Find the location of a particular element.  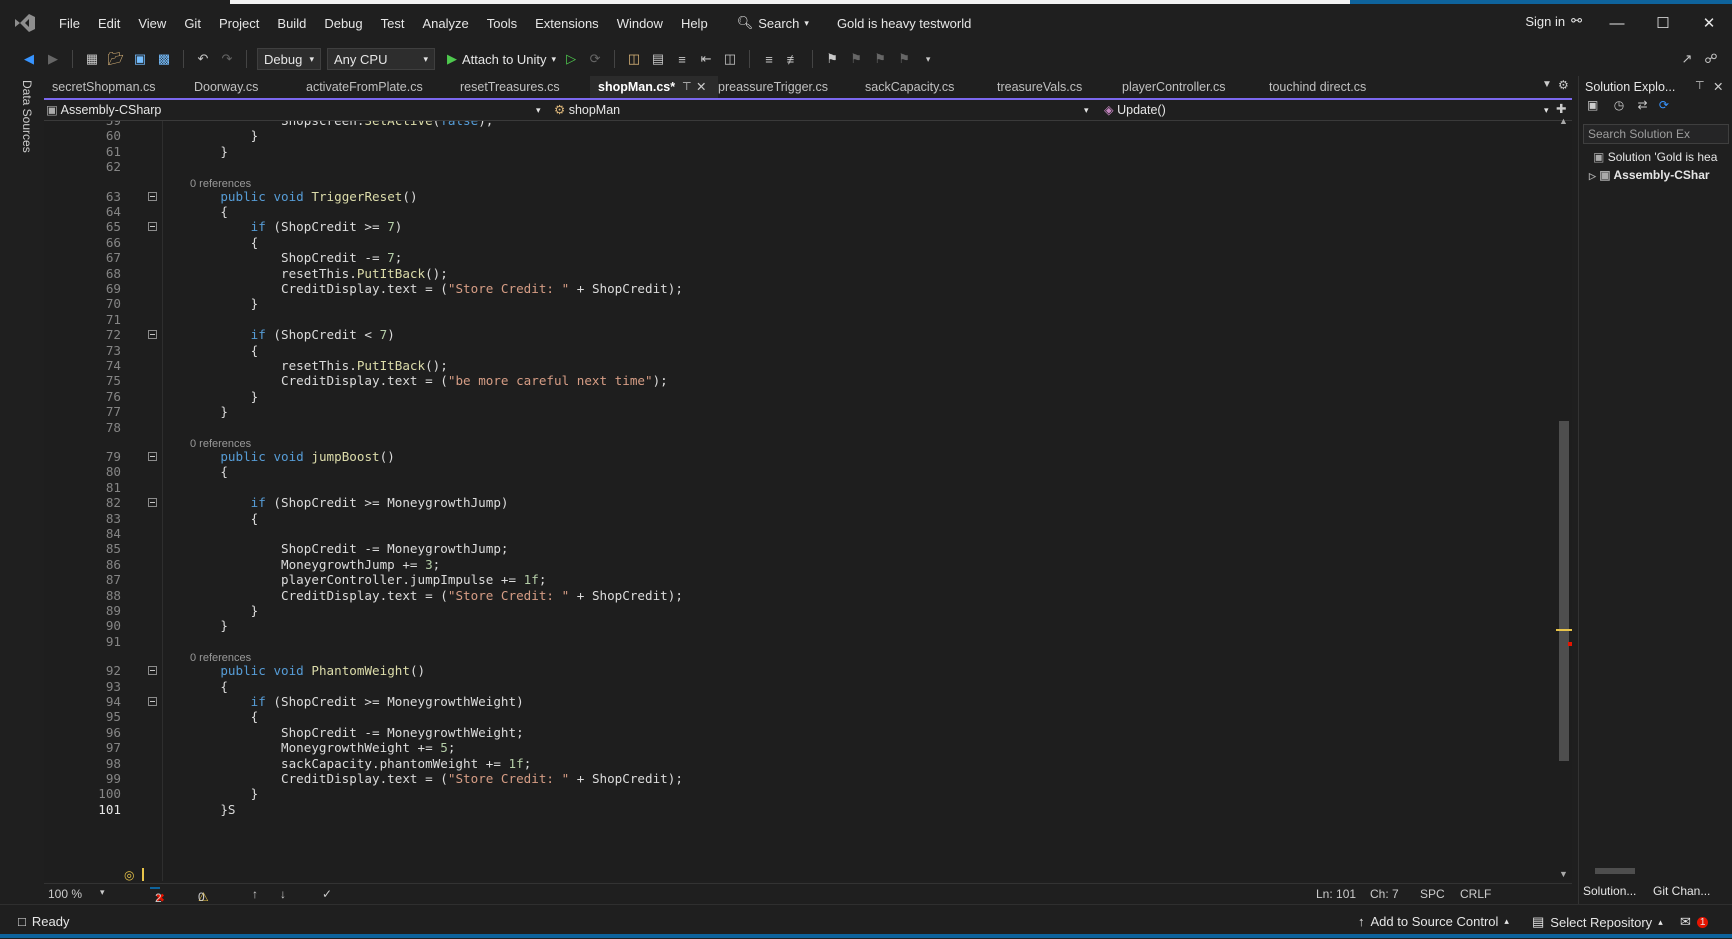

vertical-scrollbar: ▲ ▼ is located at coordinates (1564, 498).